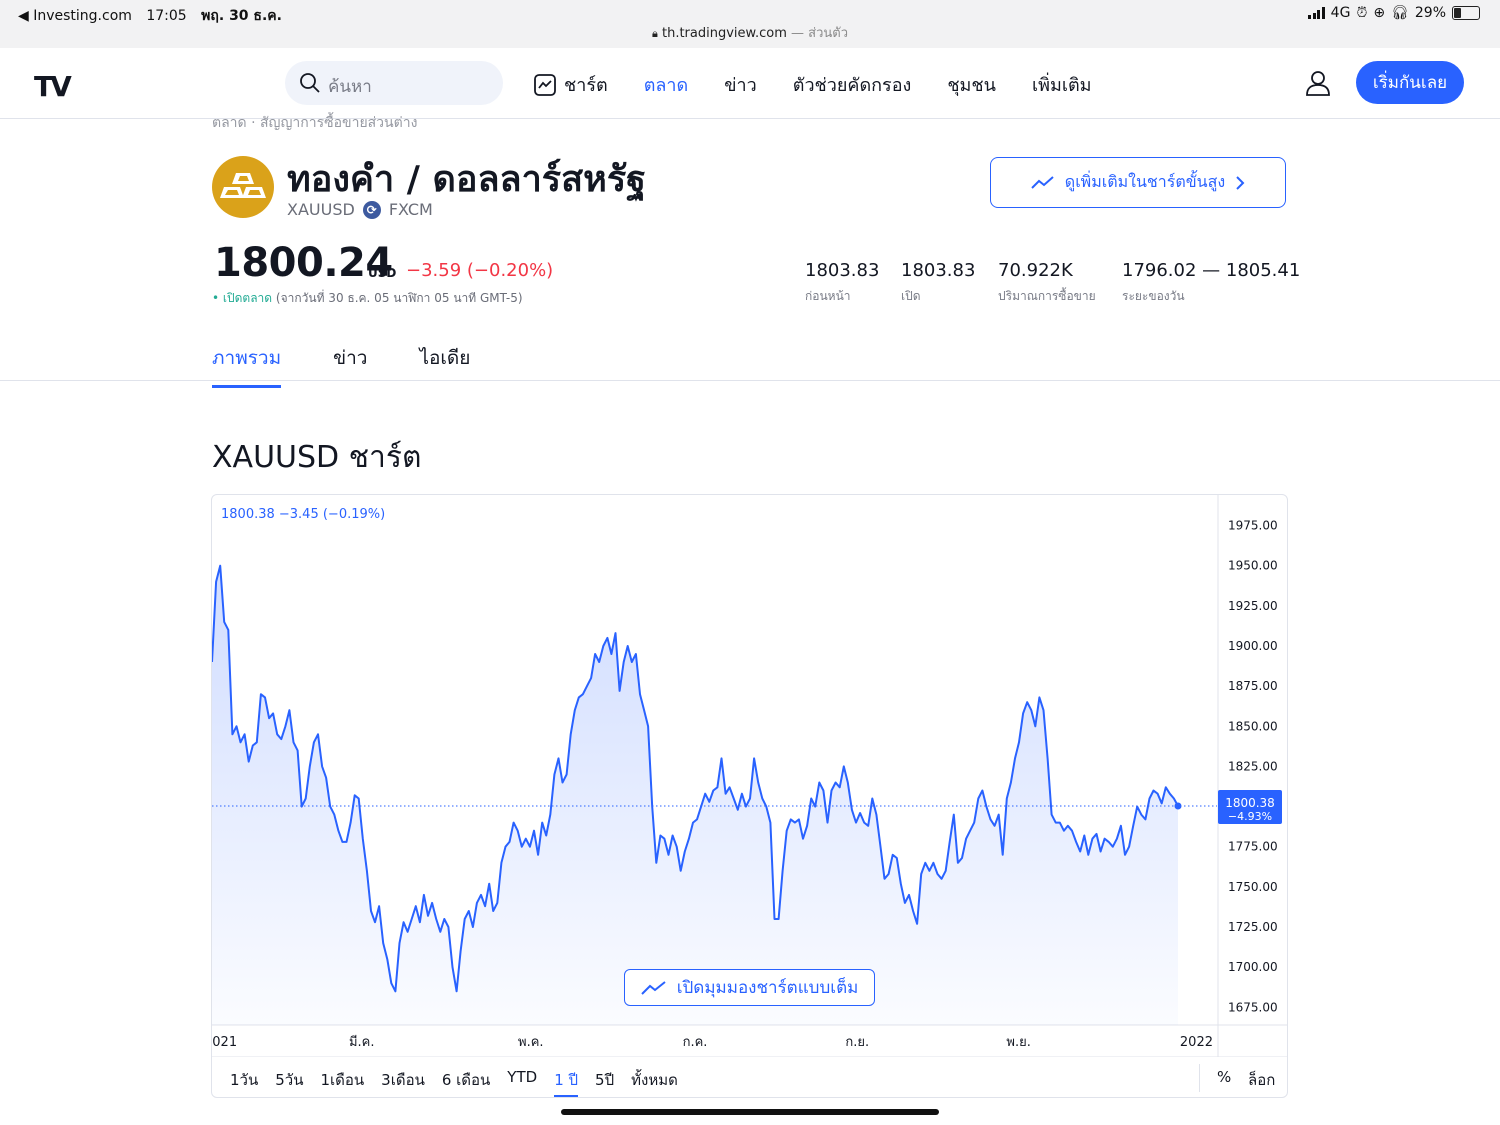  I want to click on breadcrumb: ตลาด · สัญญาการซื้อขายส่วนต่าง, so click(314, 123).